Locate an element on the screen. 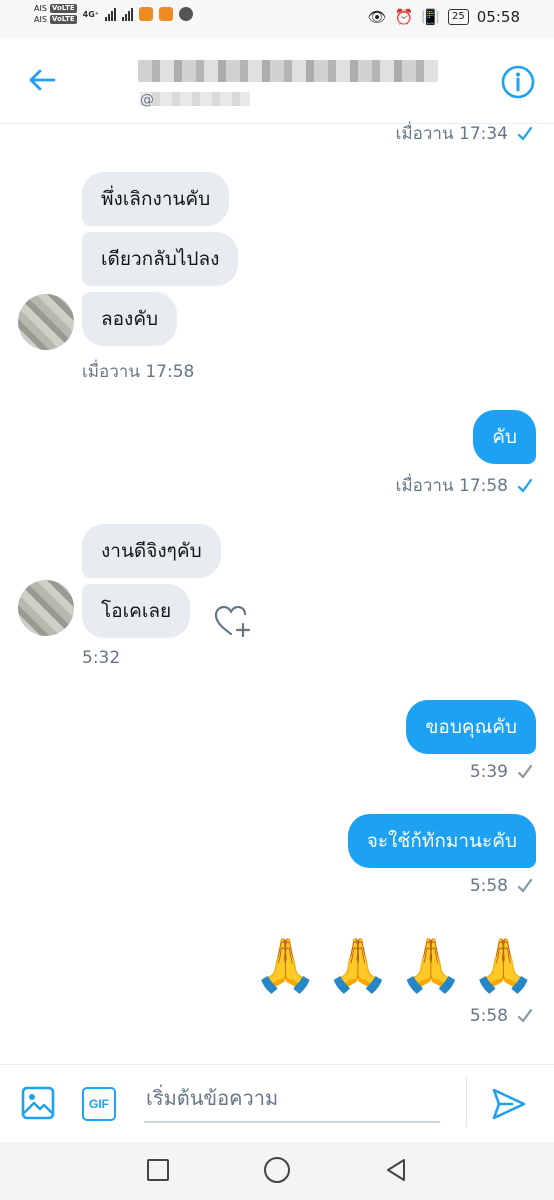  line-app-icon is located at coordinates (185, 14).